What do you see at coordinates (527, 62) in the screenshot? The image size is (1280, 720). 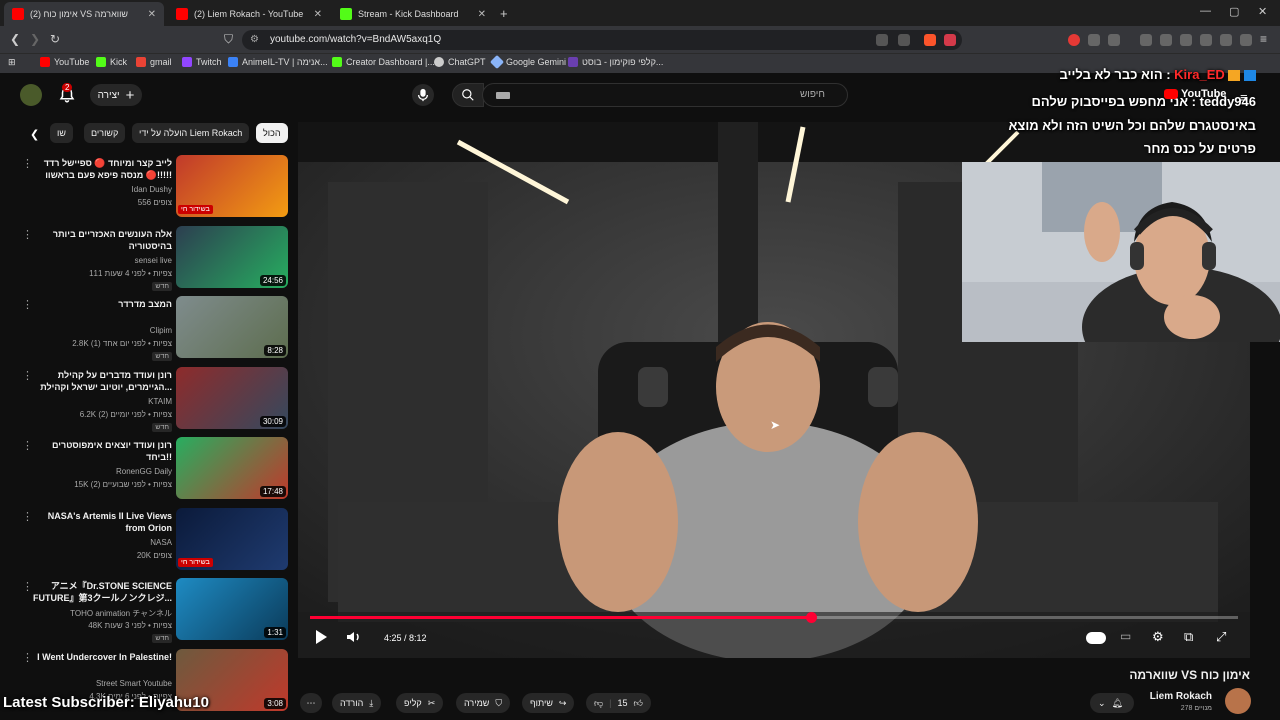 I see `bookmark-gemini: Google Gemini` at bounding box center [527, 62].